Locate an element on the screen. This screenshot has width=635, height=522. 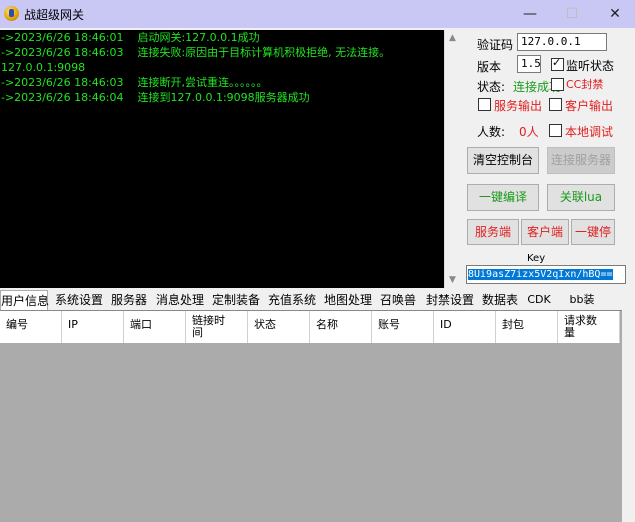
server-button: 服务端 is located at coordinates (493, 232).